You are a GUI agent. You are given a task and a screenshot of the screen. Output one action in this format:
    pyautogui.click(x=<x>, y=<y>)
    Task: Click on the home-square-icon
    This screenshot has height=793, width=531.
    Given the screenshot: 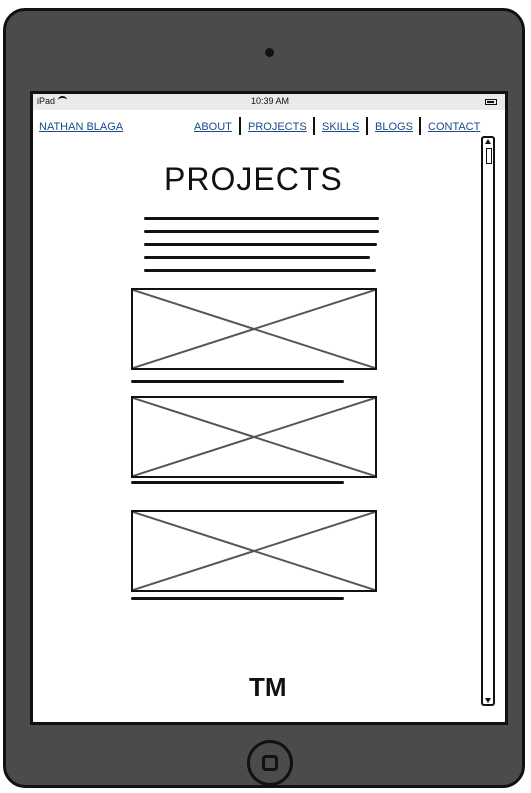 What is the action you would take?
    pyautogui.click(x=270, y=763)
    